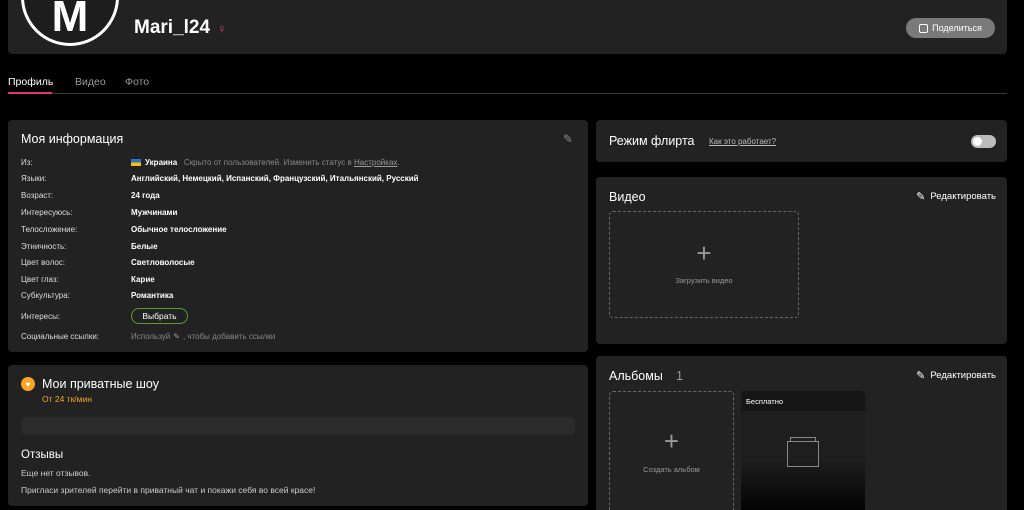  I want to click on settings-link: Настройках, so click(375, 162).